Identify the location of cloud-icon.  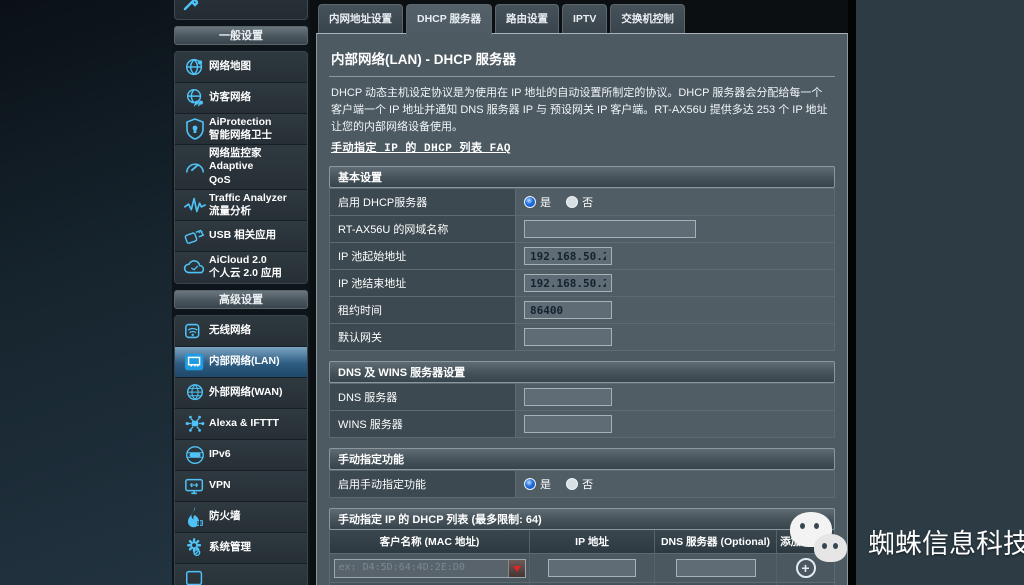
(195, 267).